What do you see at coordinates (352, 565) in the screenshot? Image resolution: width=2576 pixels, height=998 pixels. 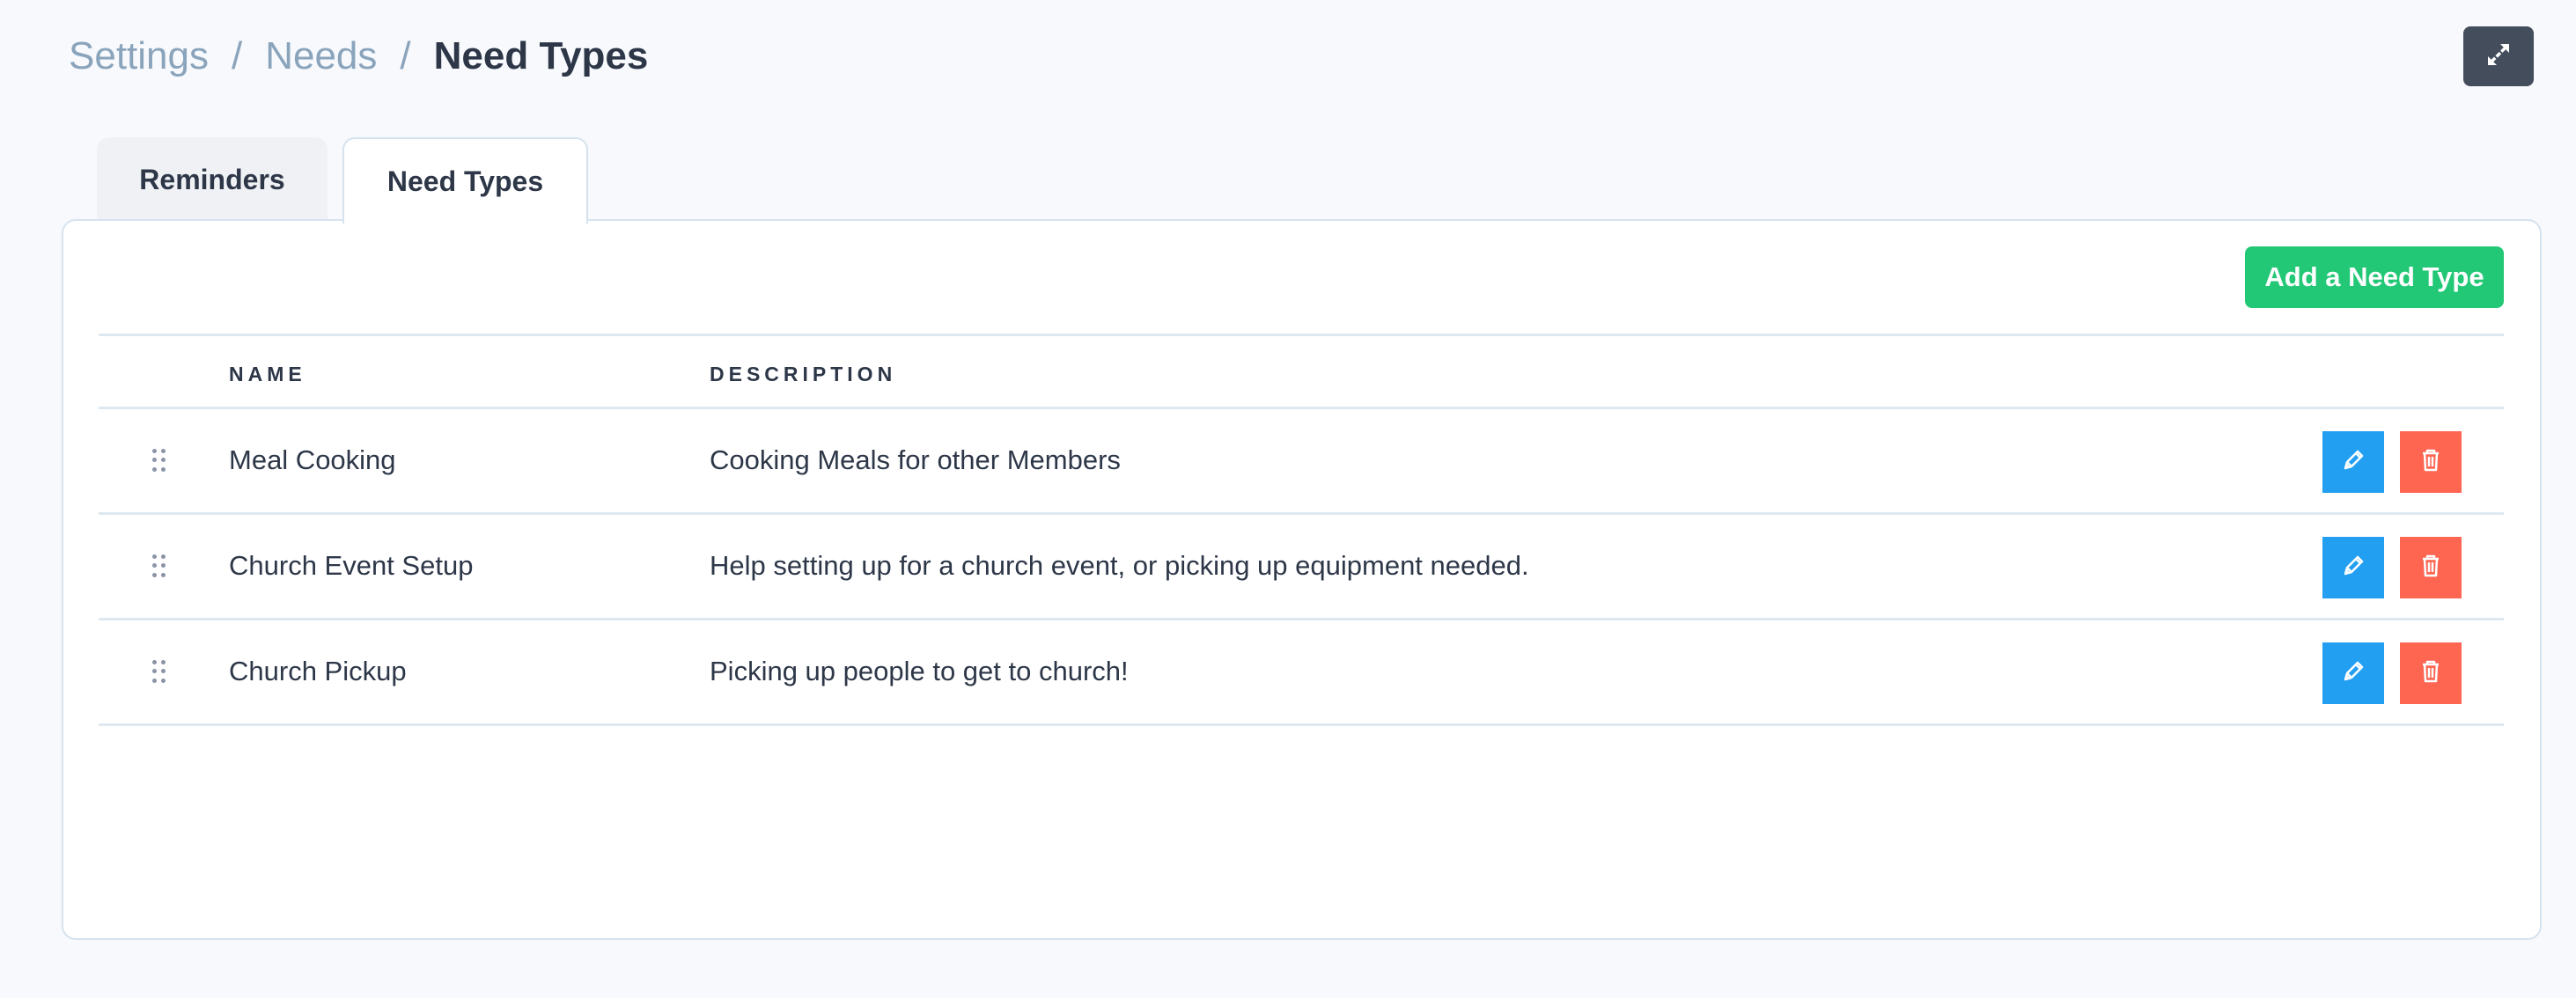 I see `need-type-name: Church Event Setup` at bounding box center [352, 565].